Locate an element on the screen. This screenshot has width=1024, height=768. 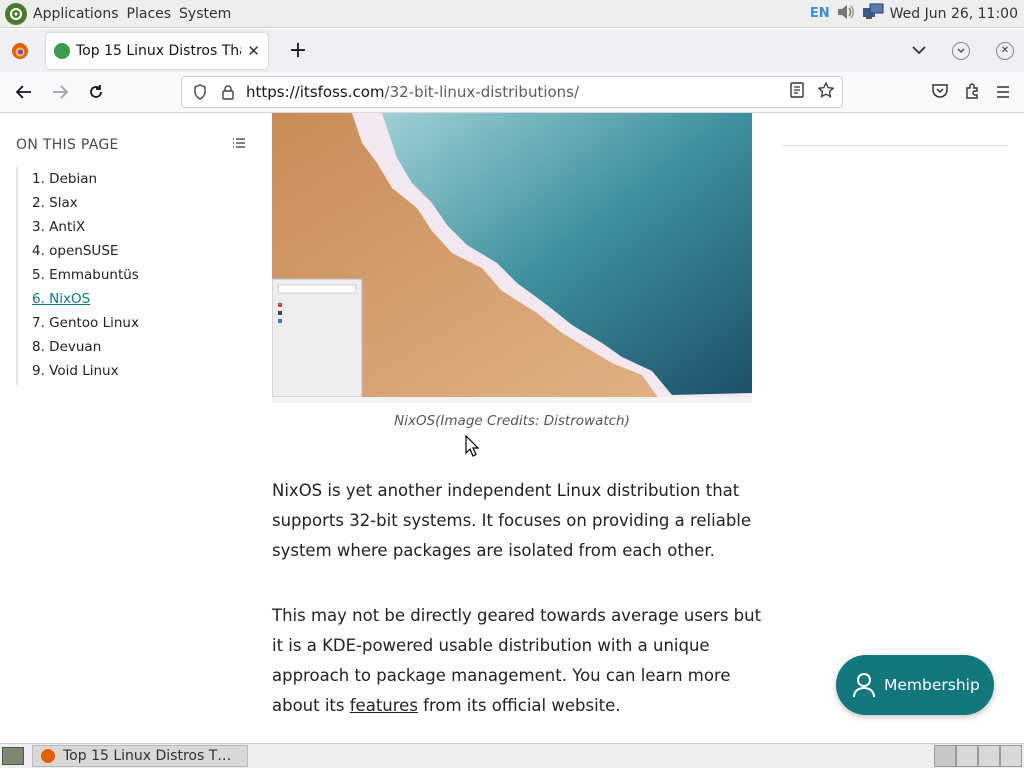
close-tab-icon: ✕ is located at coordinates (253, 51).